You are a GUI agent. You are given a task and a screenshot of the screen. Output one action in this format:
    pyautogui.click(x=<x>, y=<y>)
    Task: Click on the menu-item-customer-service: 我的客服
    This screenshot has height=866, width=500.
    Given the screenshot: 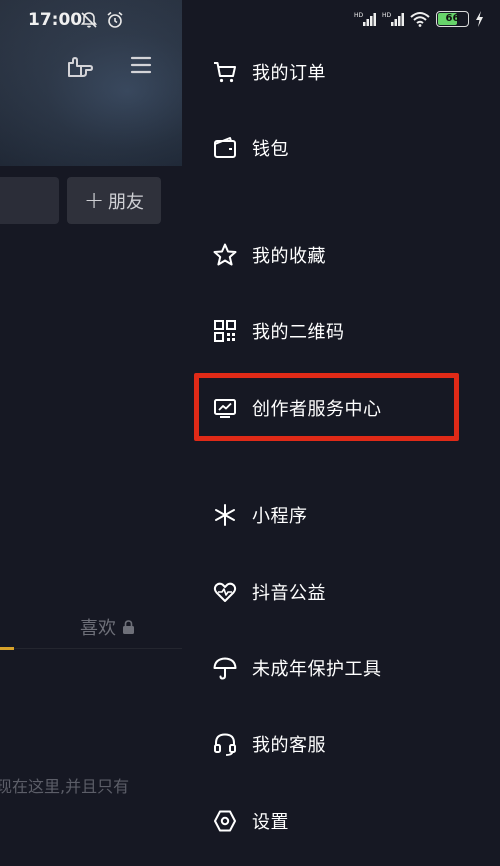 What is the action you would take?
    pyautogui.click(x=341, y=744)
    